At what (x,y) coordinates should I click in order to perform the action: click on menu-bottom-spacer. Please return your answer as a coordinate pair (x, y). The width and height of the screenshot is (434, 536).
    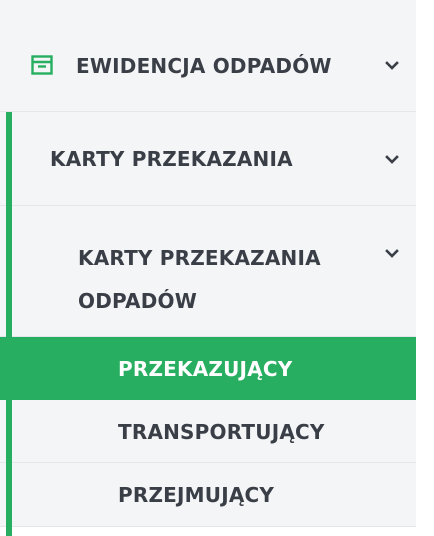
    Looking at the image, I should click on (208, 531).